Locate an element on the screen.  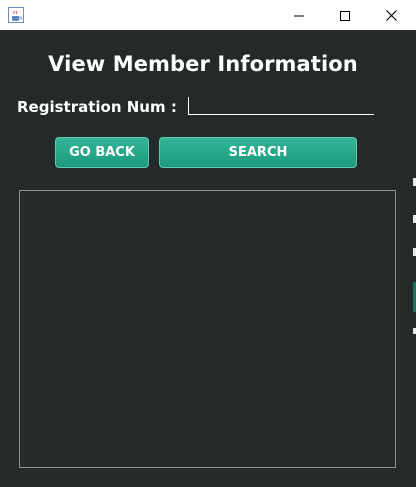
search-label: SEARCH is located at coordinates (258, 152).